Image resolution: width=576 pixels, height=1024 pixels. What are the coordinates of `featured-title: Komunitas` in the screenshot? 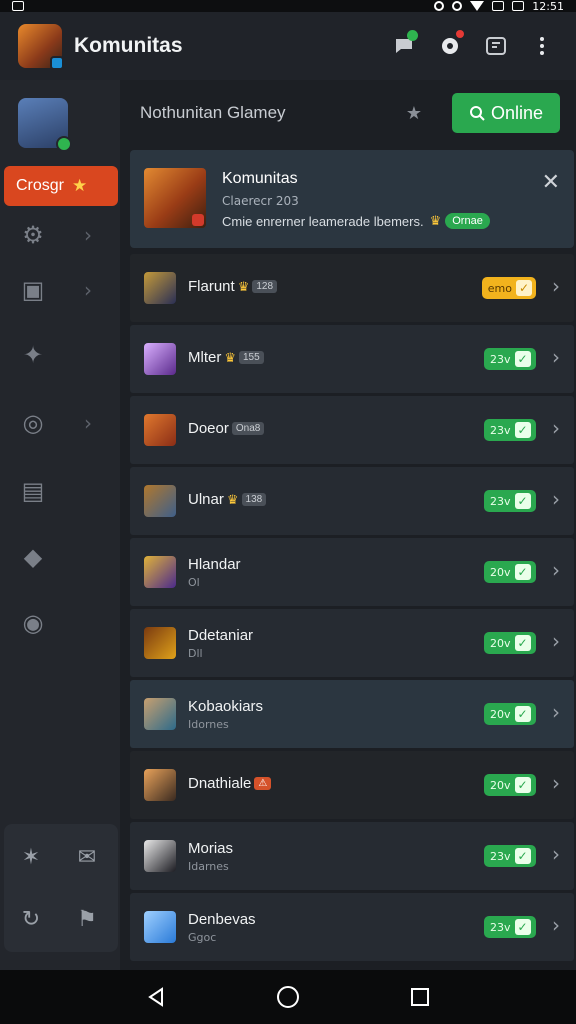 It's located at (260, 178).